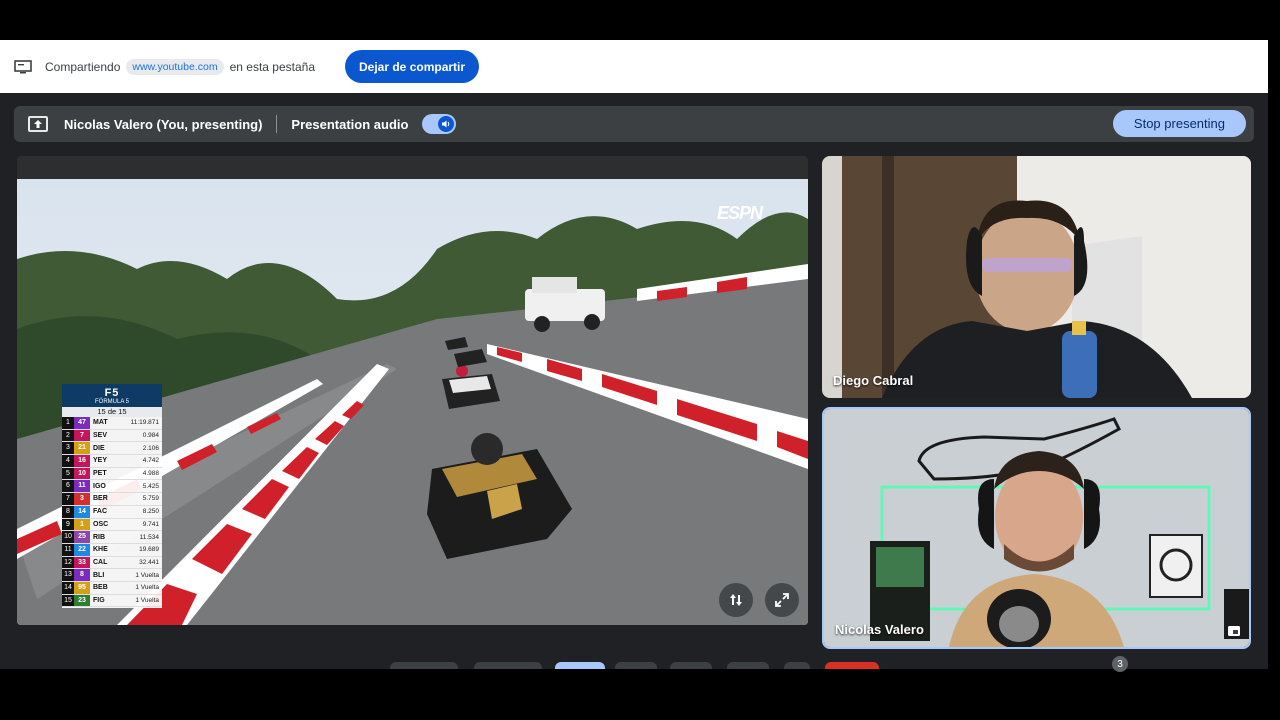 This screenshot has height=720, width=1280. Describe the element at coordinates (350, 124) in the screenshot. I see `presentation-audio-label: Presentation audio` at that location.